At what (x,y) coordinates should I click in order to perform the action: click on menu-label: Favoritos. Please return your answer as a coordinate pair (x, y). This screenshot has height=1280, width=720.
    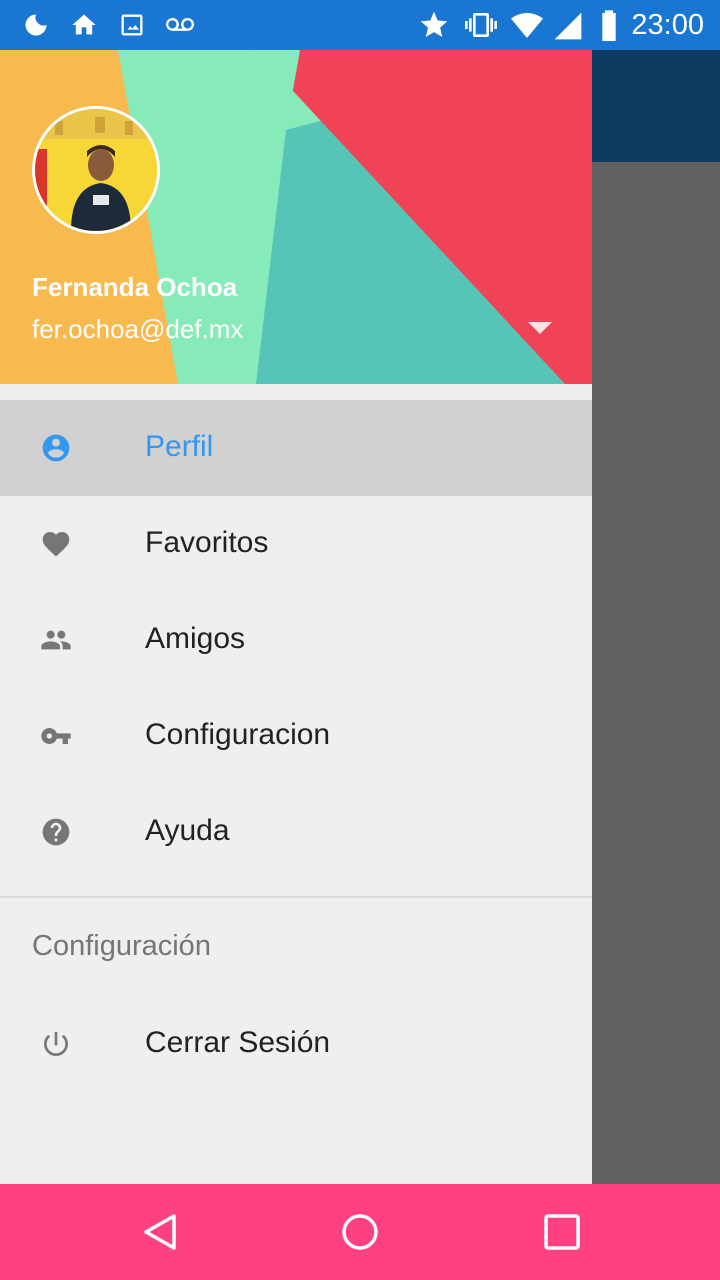
    Looking at the image, I should click on (207, 542).